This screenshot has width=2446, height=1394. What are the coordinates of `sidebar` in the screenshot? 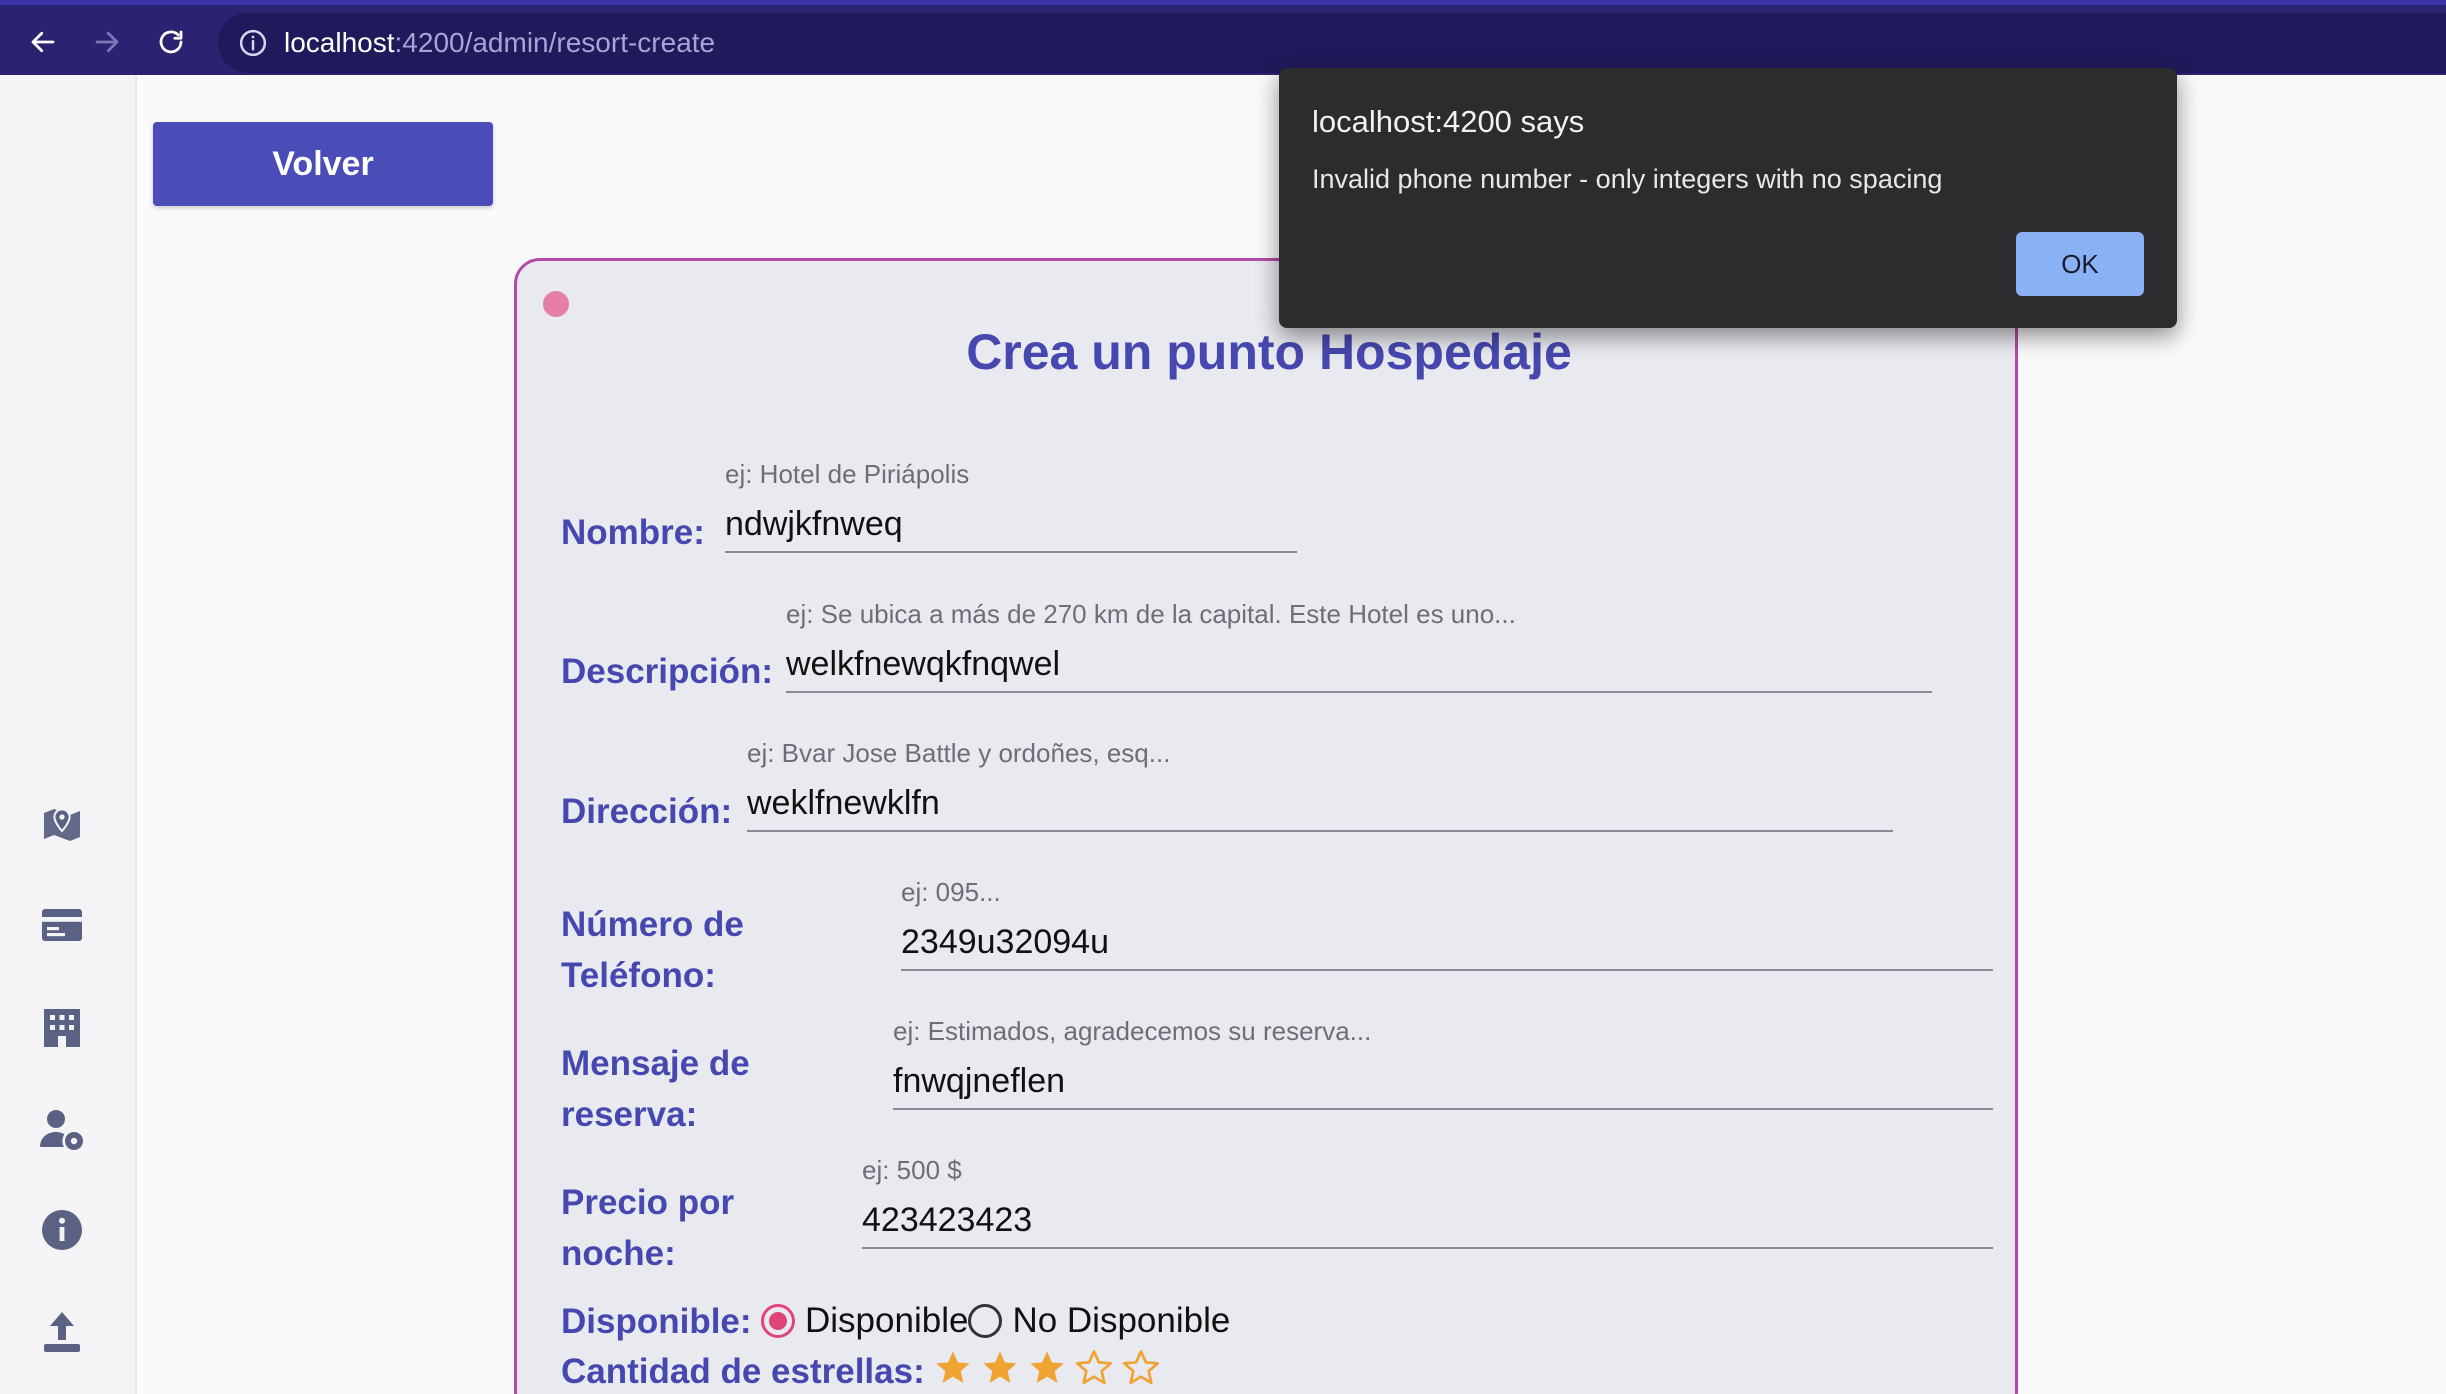 It's located at (68, 734).